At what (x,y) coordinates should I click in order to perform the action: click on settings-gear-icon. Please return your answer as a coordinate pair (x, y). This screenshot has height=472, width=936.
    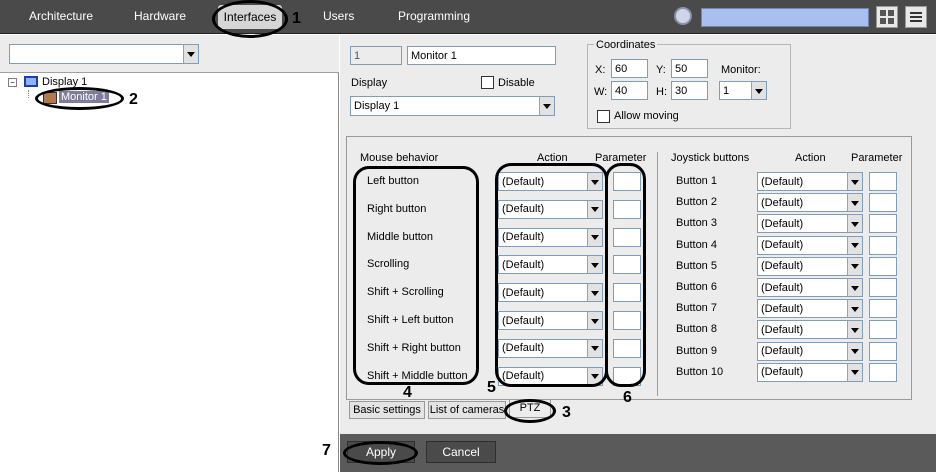
    Looking at the image, I should click on (683, 16).